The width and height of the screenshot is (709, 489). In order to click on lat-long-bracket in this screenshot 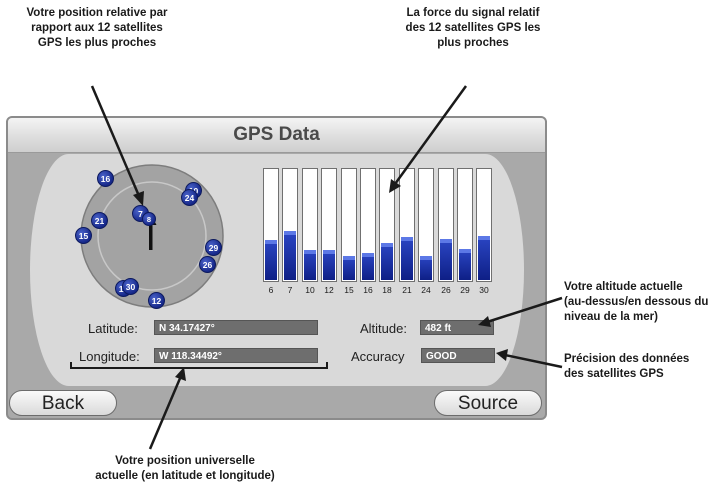, I will do `click(199, 365)`.